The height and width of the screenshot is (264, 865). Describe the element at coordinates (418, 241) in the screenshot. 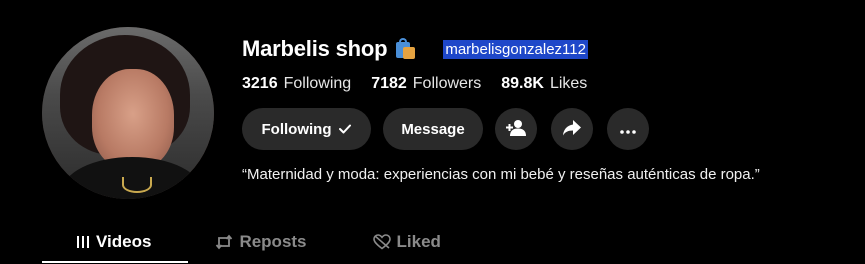

I see `tab-liked-label: Liked` at that location.